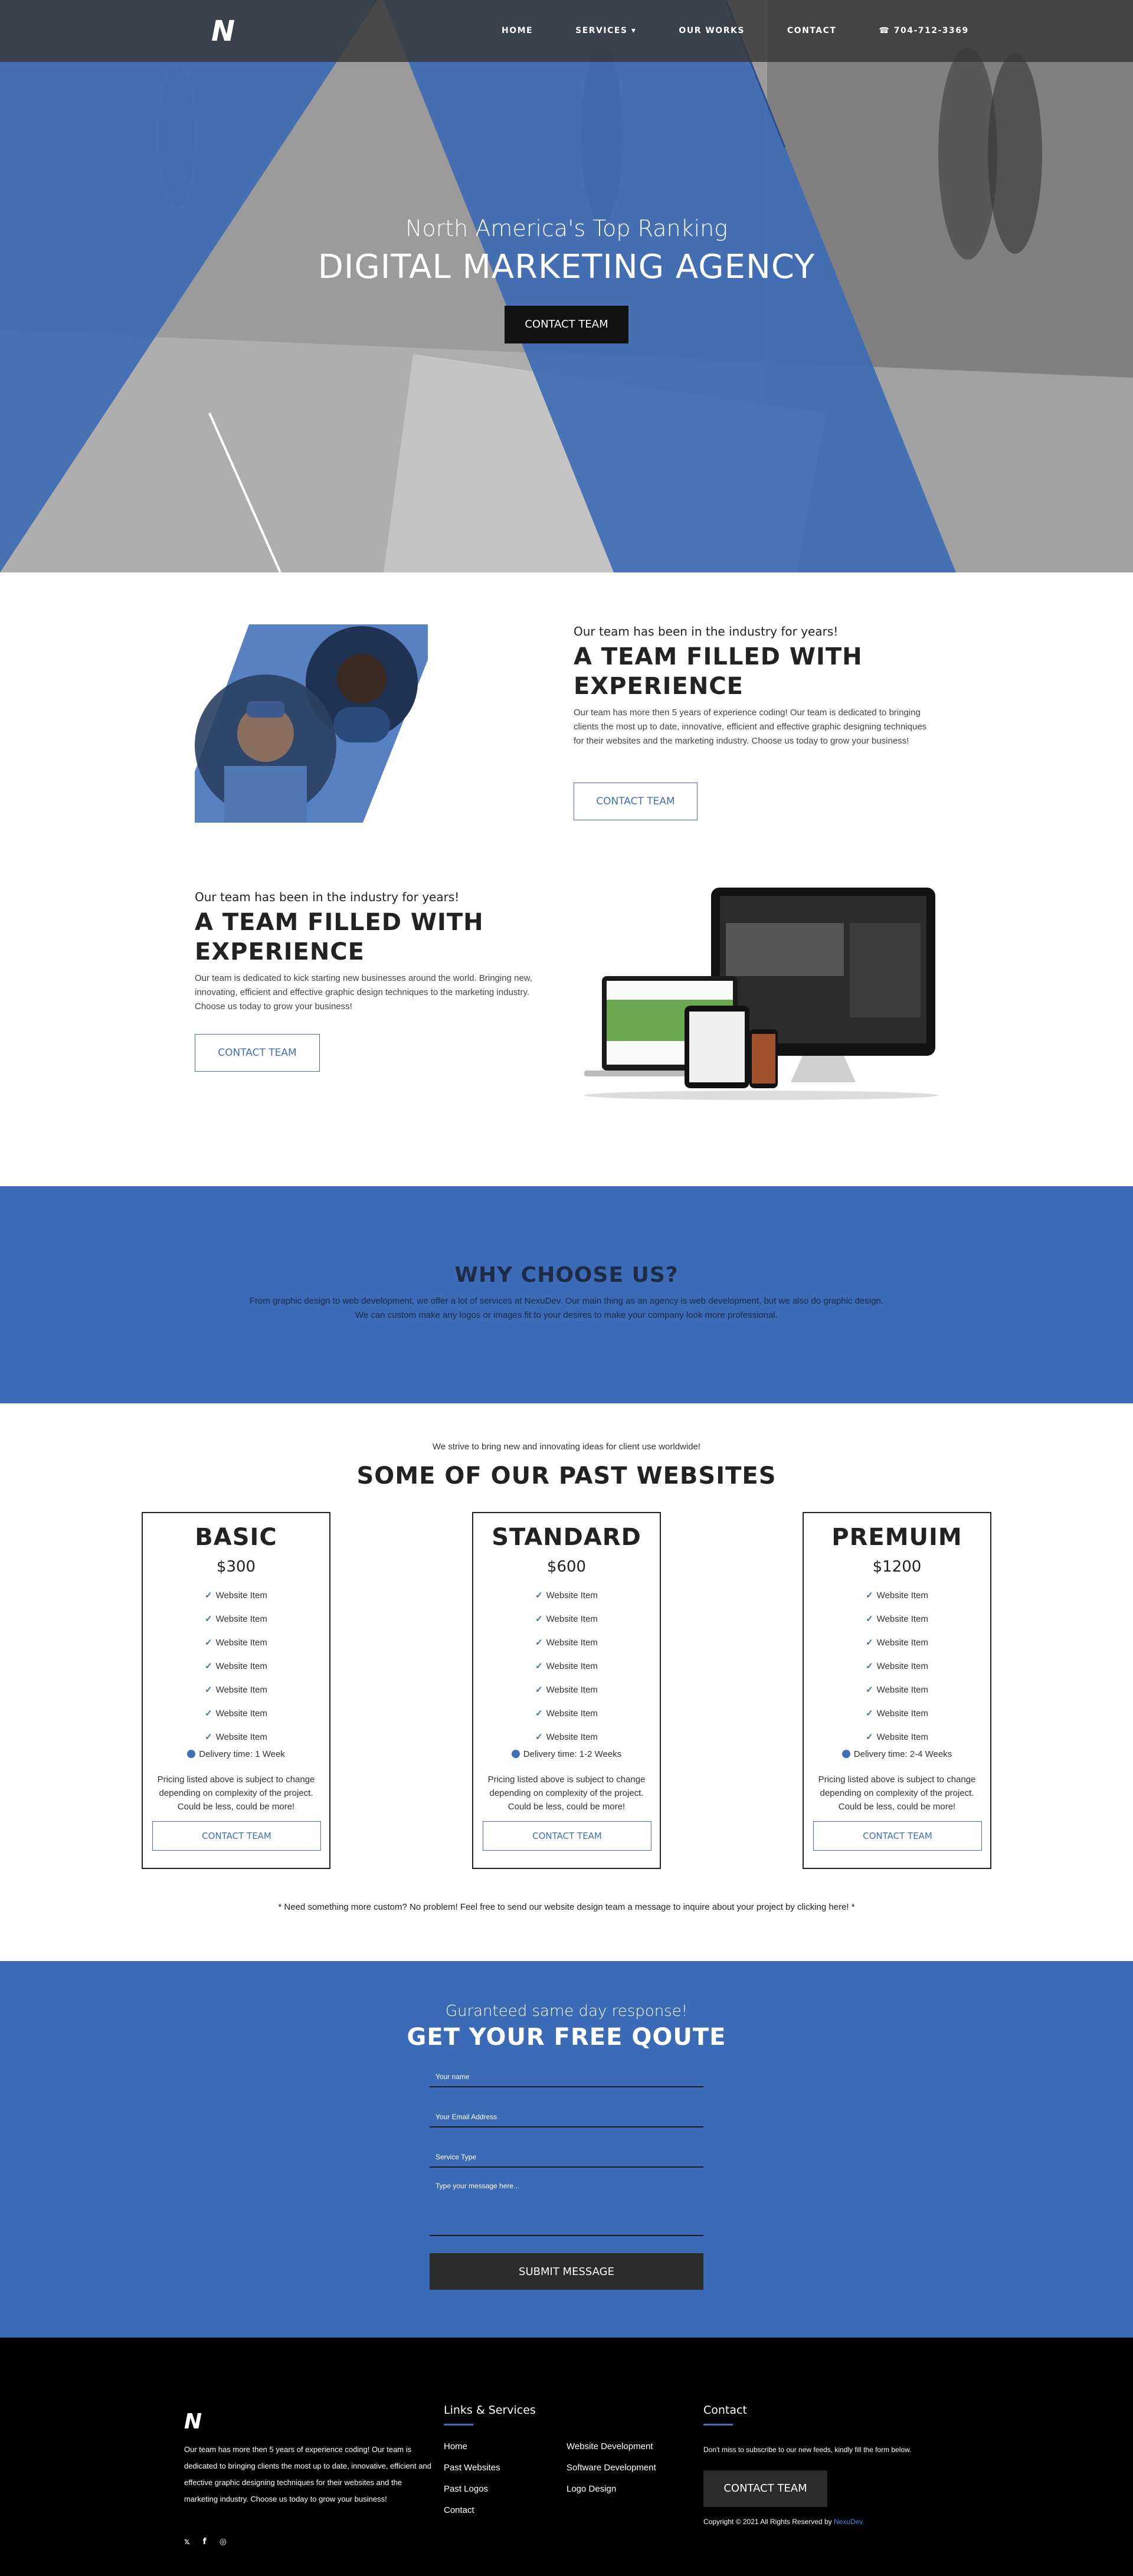 This screenshot has width=1133, height=2576. I want to click on hero-subtitle: North America's Top Ranking, so click(566, 228).